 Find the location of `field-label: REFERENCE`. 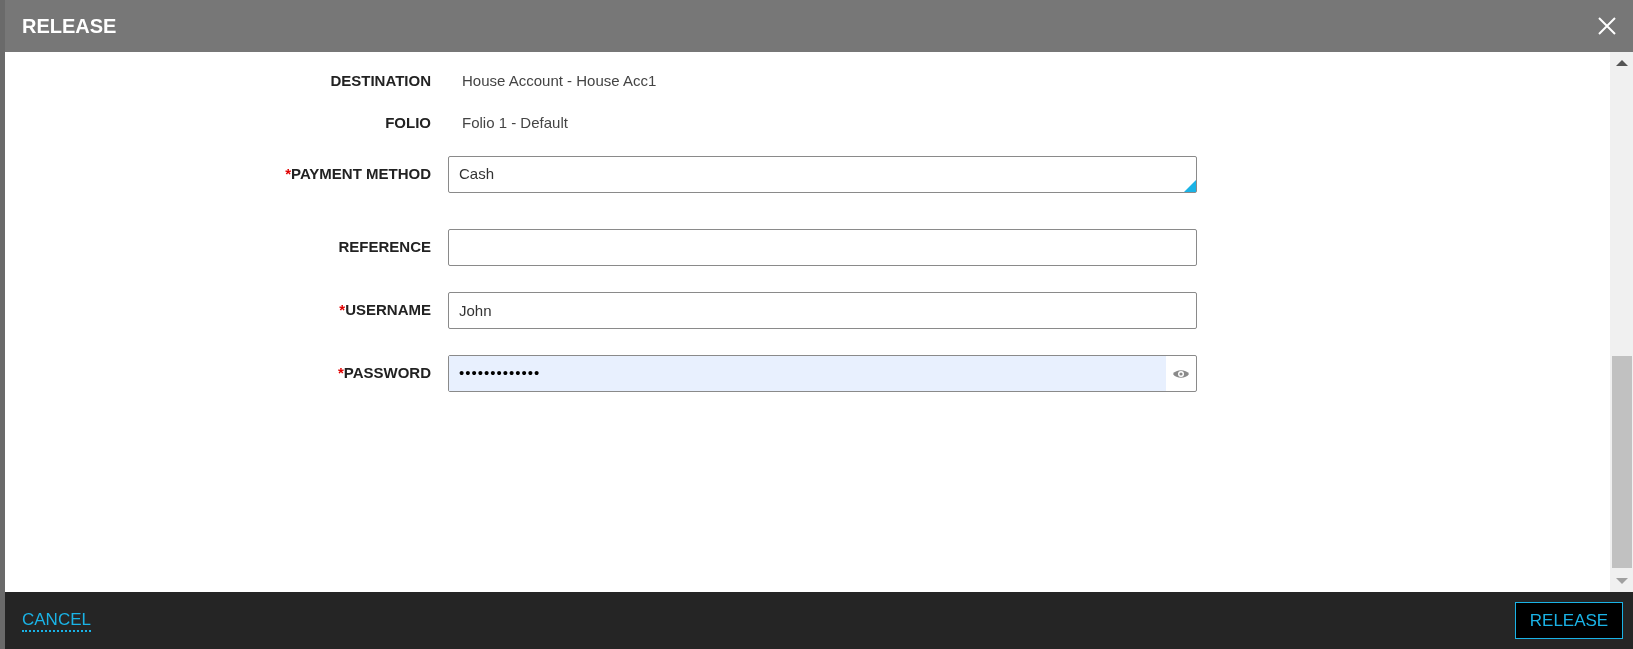

field-label: REFERENCE is located at coordinates (384, 247).